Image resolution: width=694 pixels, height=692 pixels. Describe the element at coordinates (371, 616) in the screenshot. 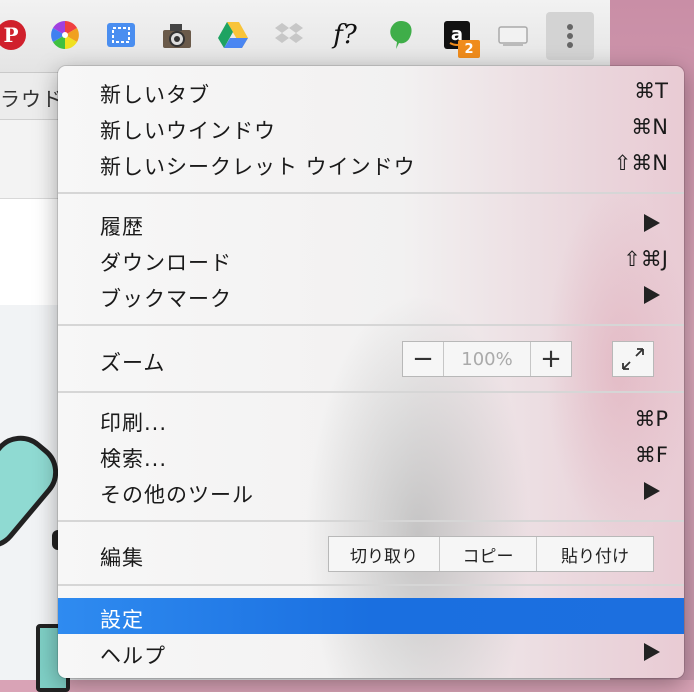

I see `menu-item-settings: 設定` at that location.